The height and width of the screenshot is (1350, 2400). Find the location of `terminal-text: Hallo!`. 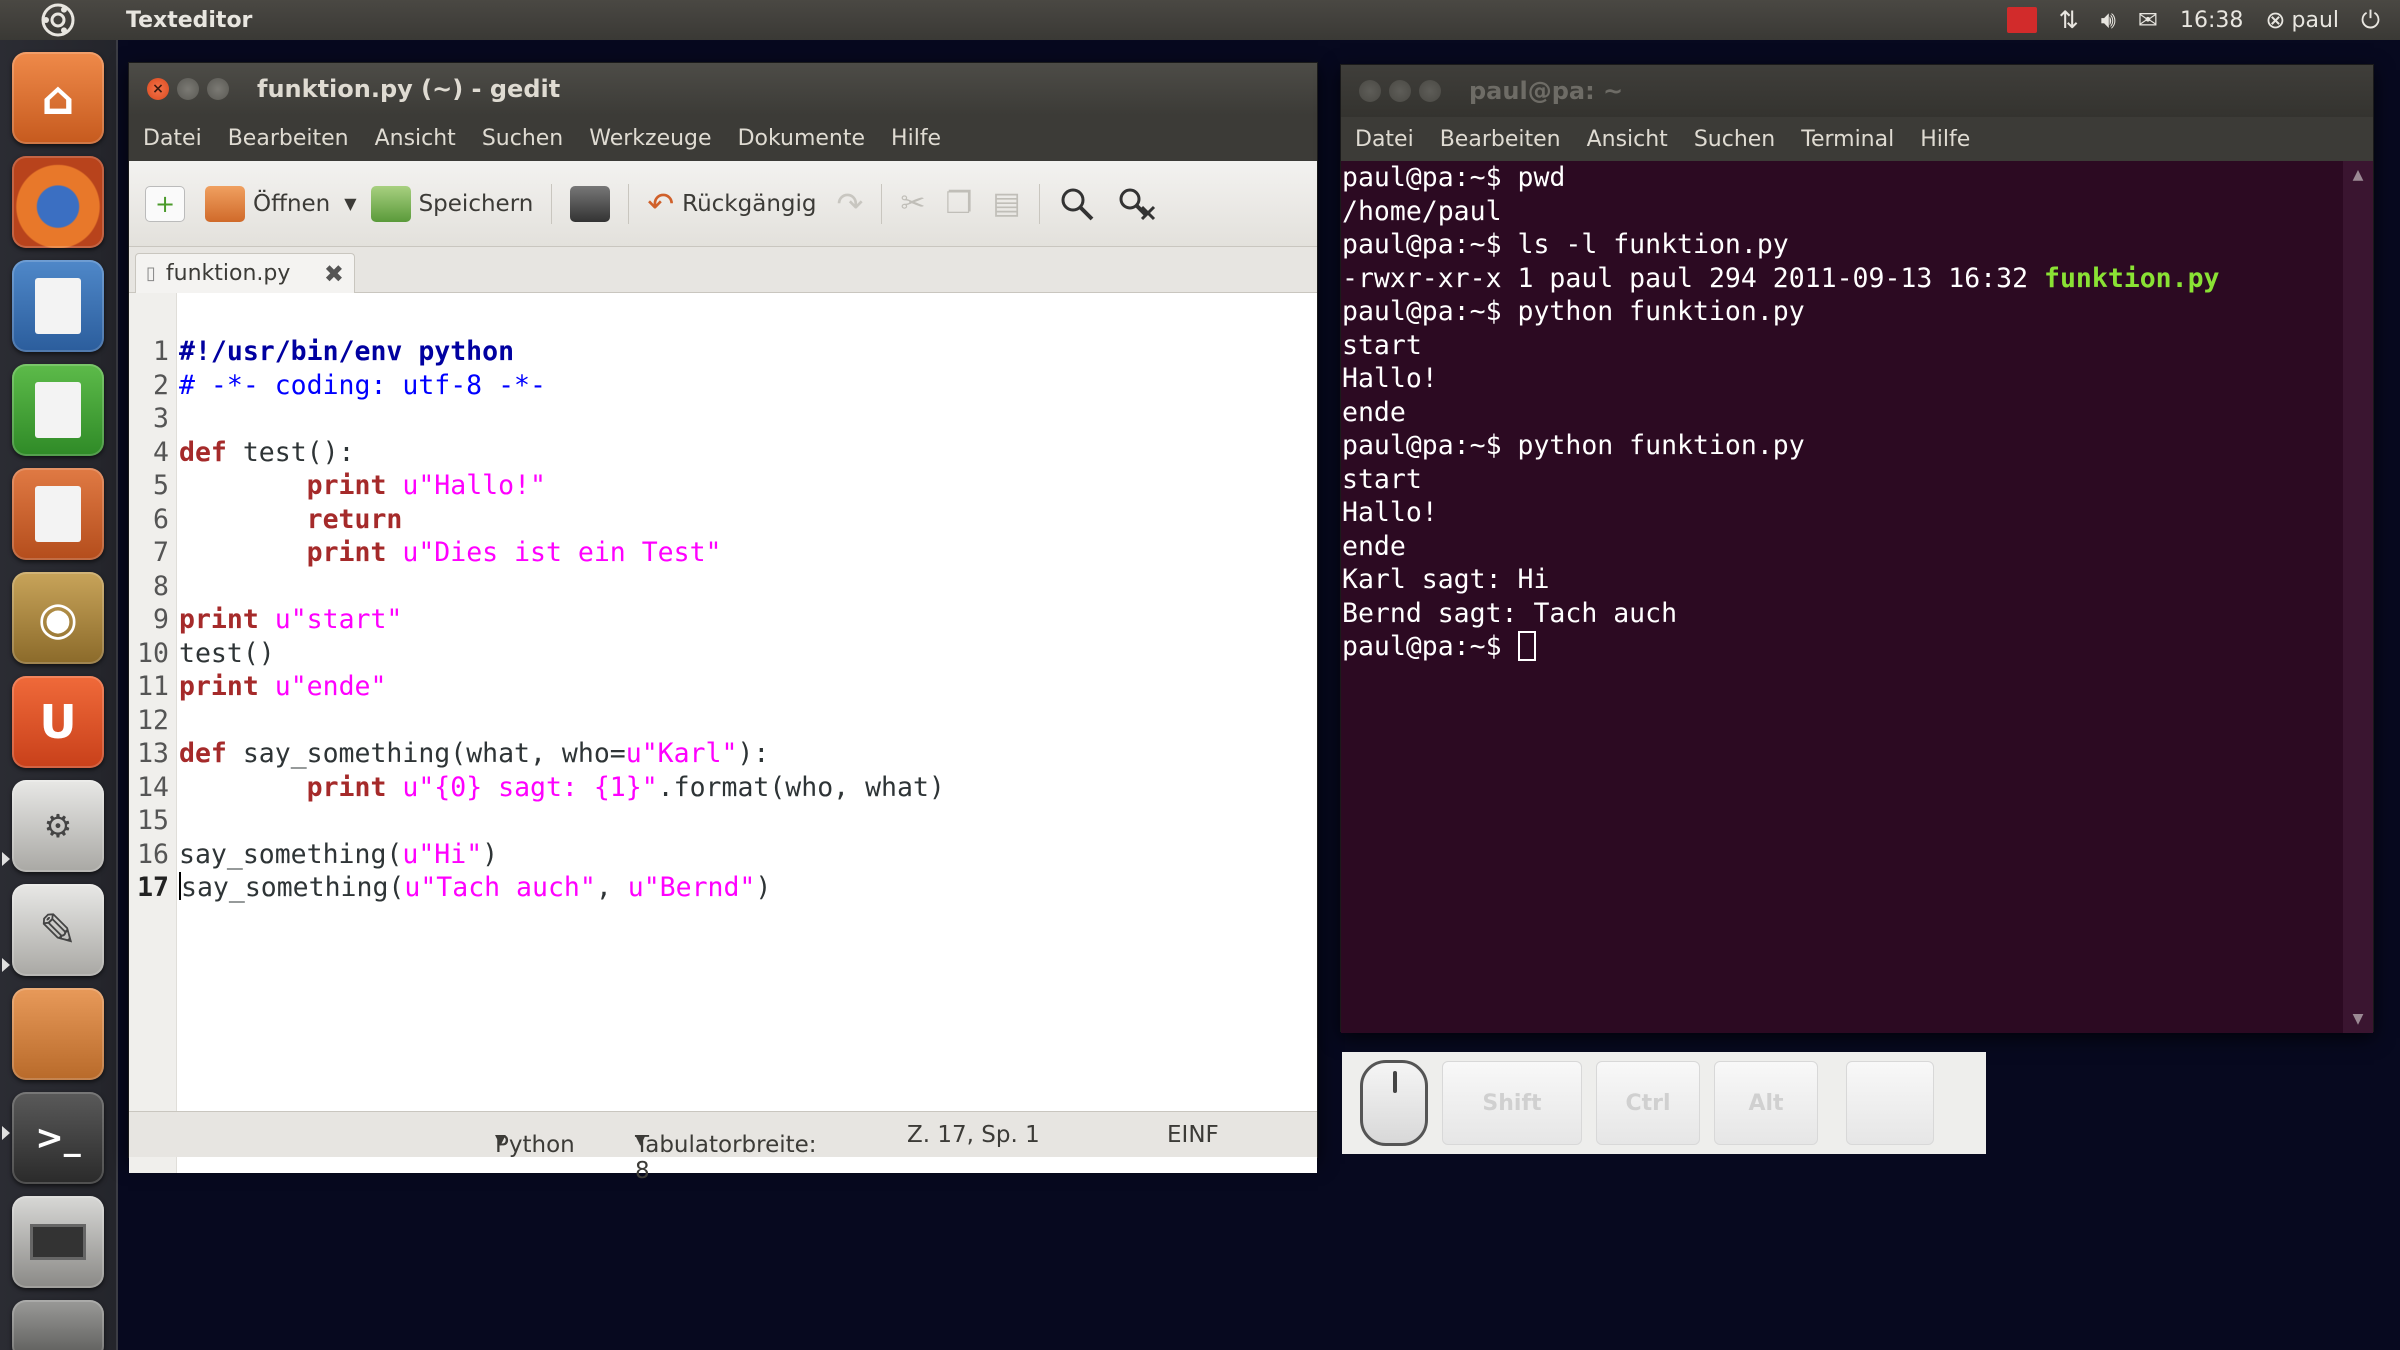

terminal-text: Hallo! is located at coordinates (1390, 512).